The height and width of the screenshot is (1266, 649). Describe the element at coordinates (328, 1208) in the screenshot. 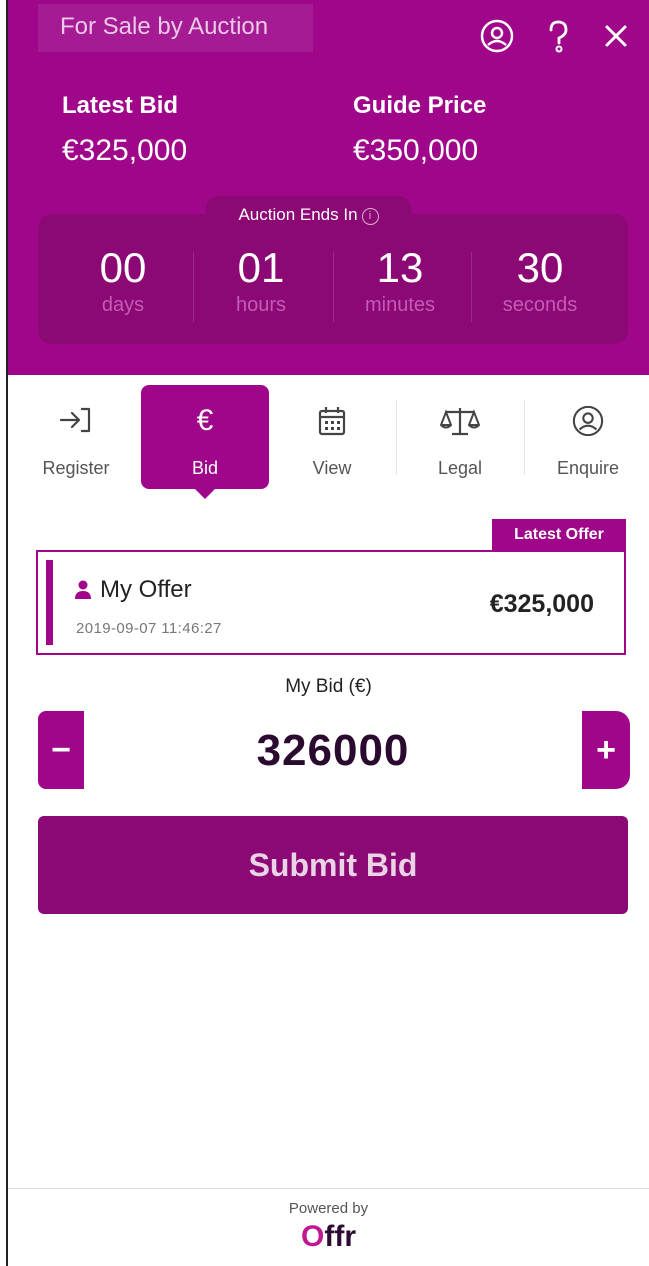

I see `powered-by-label: Powered by` at that location.